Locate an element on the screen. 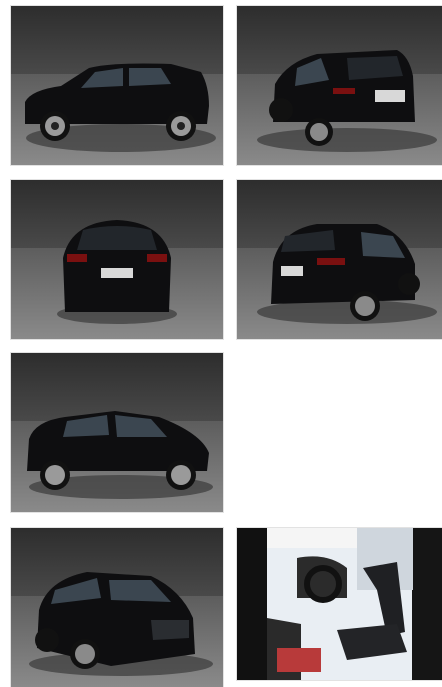 The width and height of the screenshot is (442, 687). photo-thumbnail-side-view is located at coordinates (117, 85).